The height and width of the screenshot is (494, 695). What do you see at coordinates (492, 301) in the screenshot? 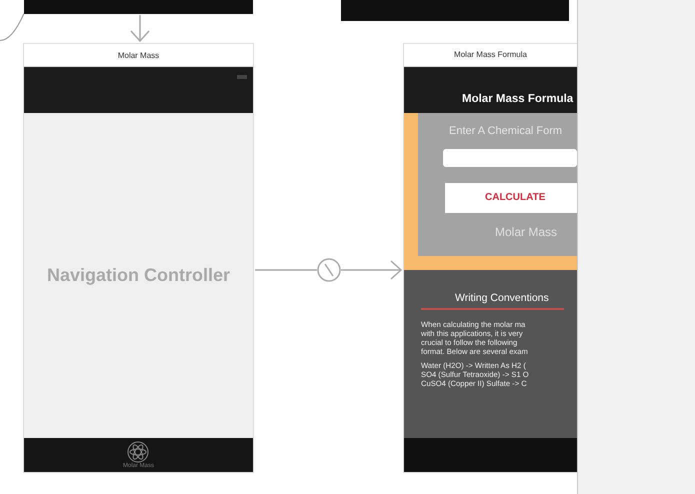
I see `section-title: Writing Conventions` at bounding box center [492, 301].